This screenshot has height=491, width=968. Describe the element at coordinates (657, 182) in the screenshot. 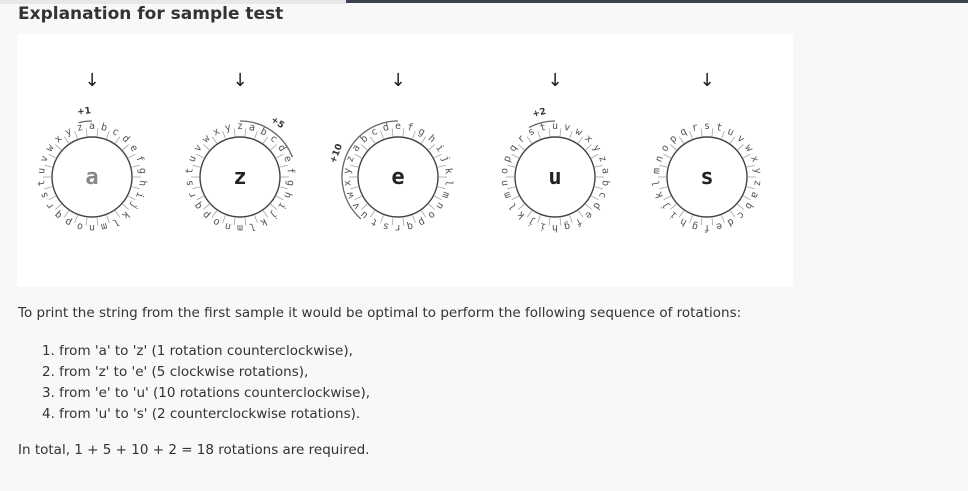

I see `ring-letter: l` at that location.